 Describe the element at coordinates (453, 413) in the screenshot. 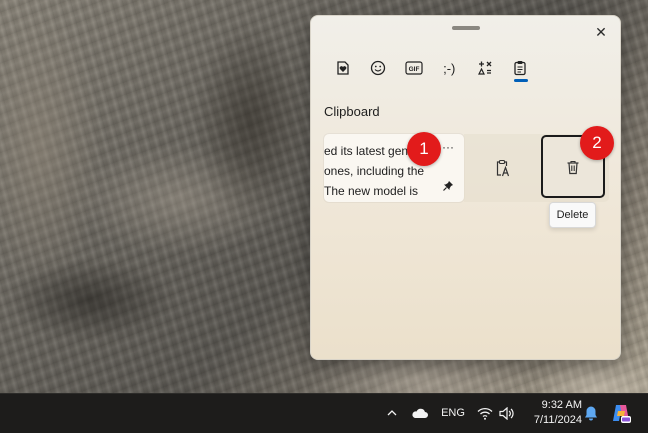

I see `language-indicator: ENG` at that location.